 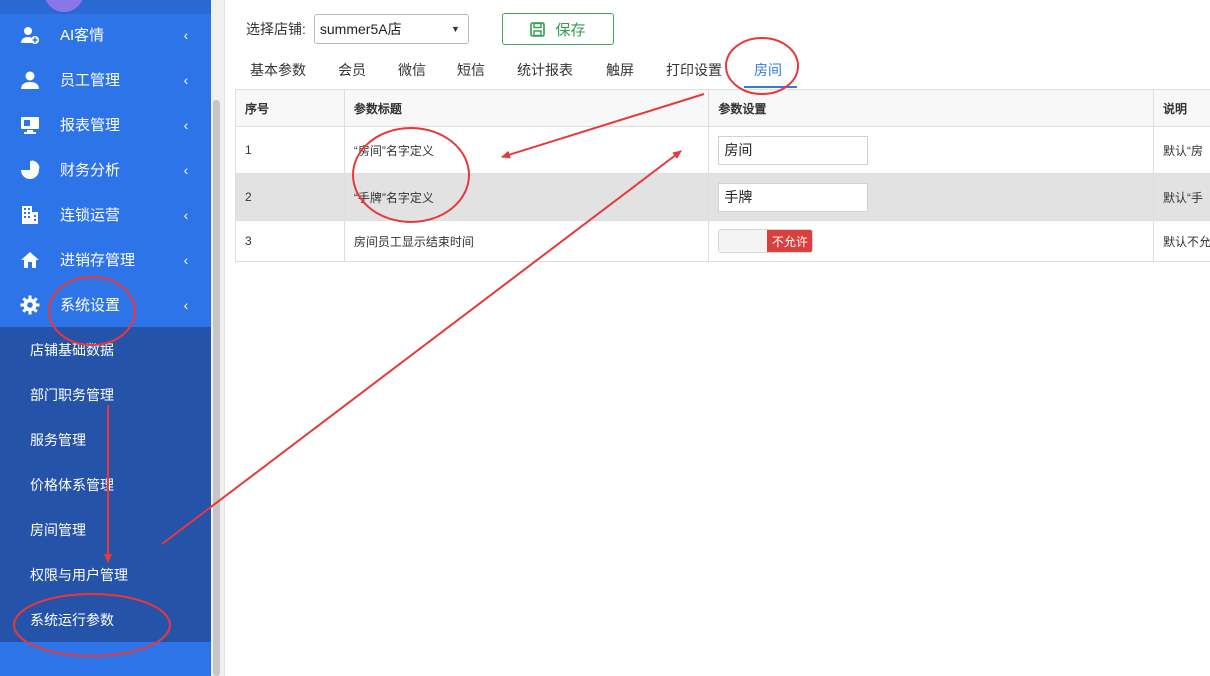 What do you see at coordinates (90, 125) in the screenshot?
I see `sidebar-item-label: 报表管理` at bounding box center [90, 125].